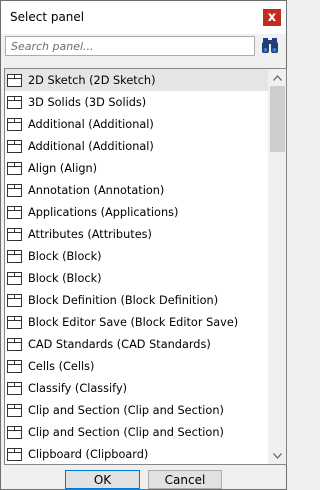 The height and width of the screenshot is (490, 320). I want to click on list-item: Align (Align), so click(137, 168).